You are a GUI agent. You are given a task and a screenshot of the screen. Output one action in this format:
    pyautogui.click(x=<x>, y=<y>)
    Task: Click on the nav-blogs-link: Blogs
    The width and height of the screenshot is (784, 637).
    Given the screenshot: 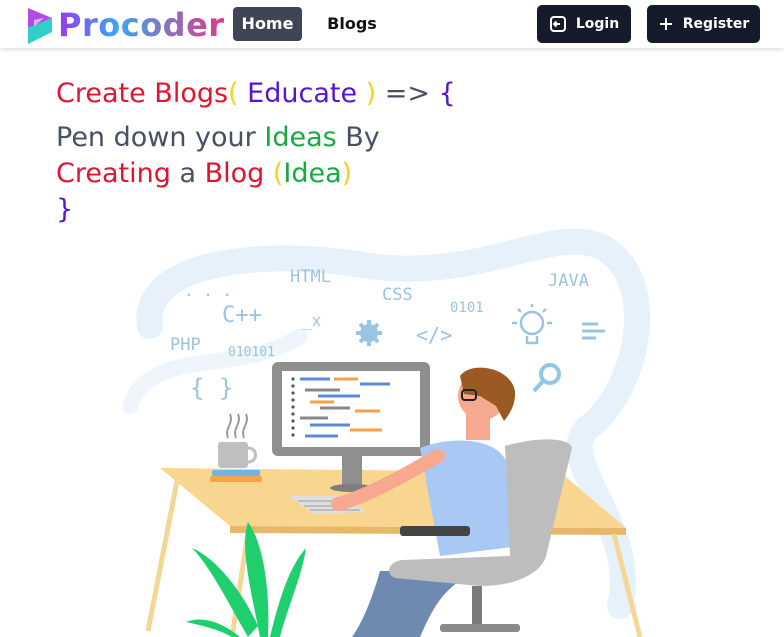 What is the action you would take?
    pyautogui.click(x=352, y=24)
    